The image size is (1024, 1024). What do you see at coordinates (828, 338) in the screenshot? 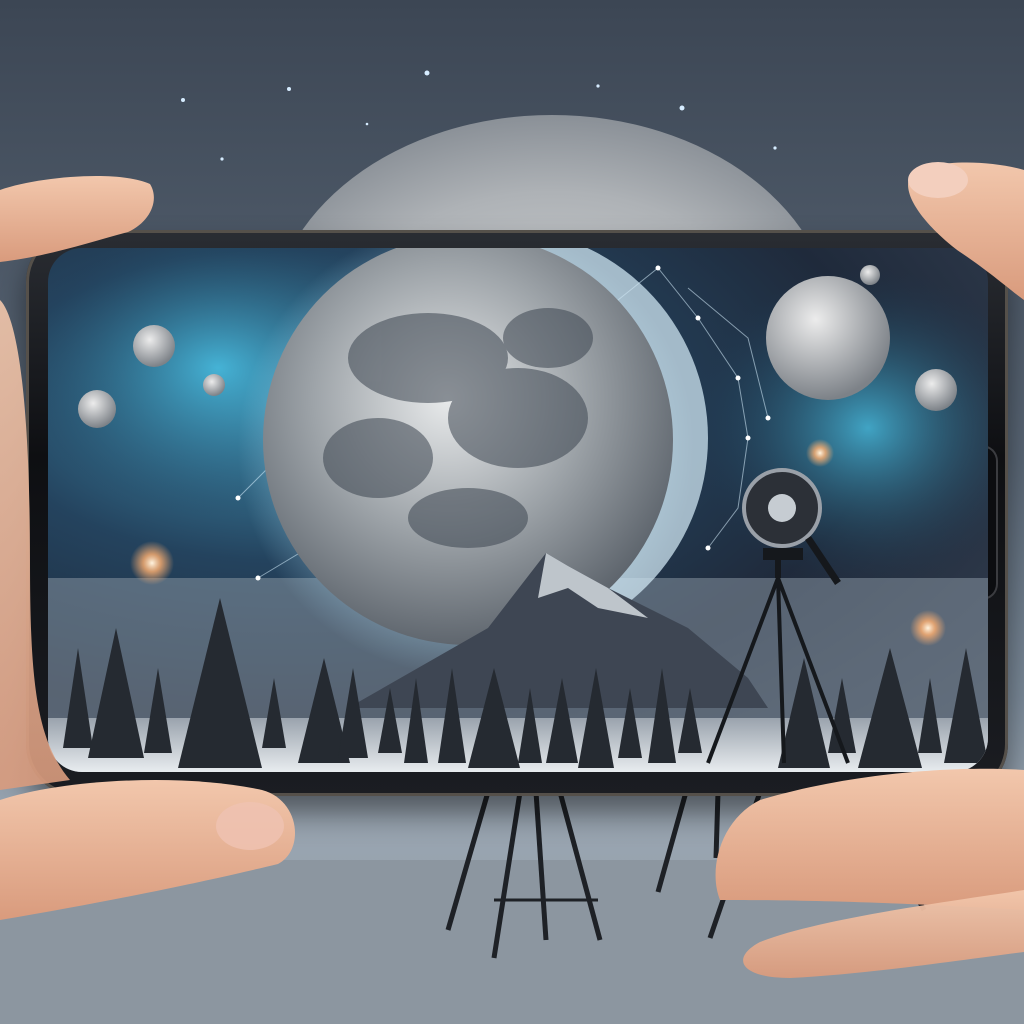
I see `planet-icon` at bounding box center [828, 338].